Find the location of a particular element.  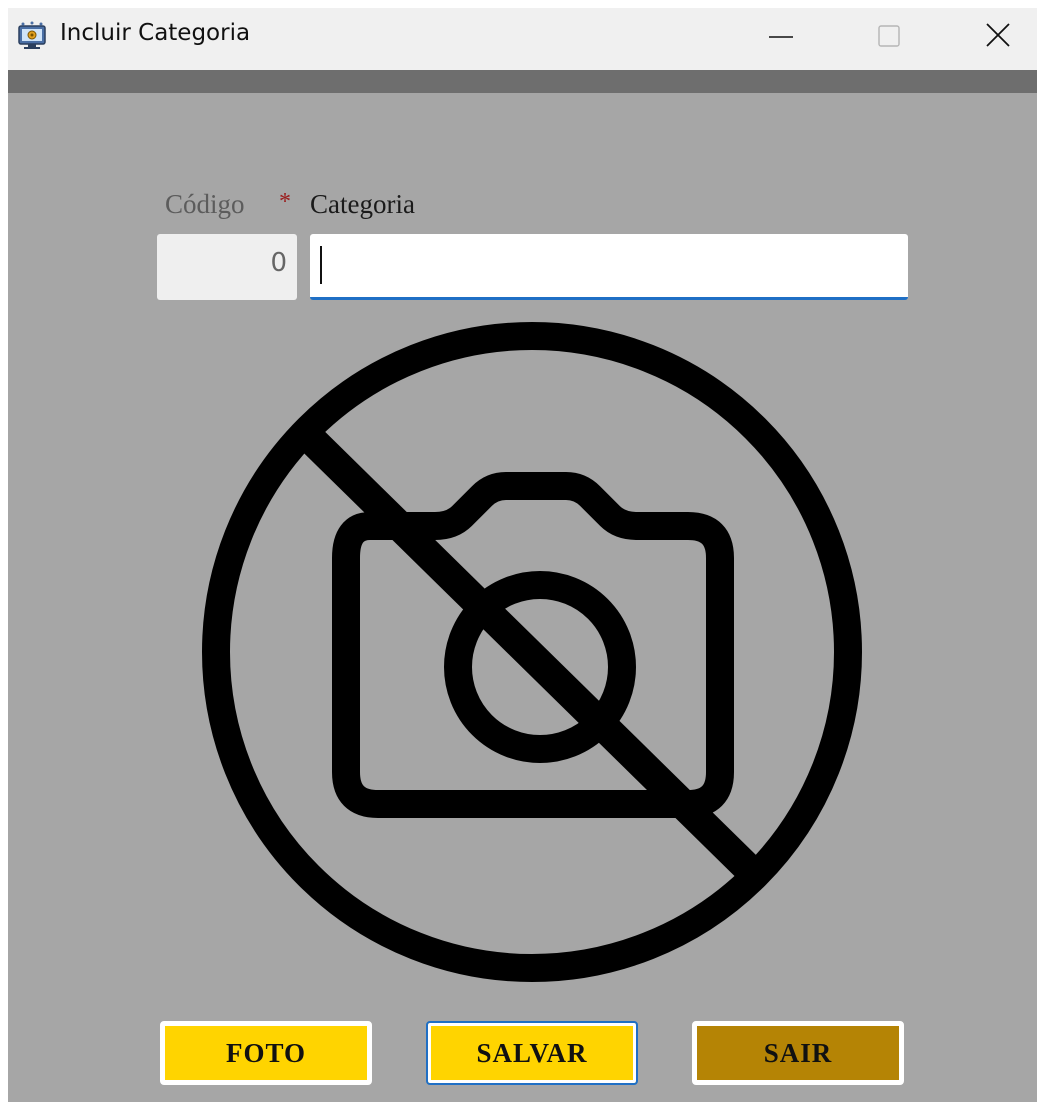

maximize-icon is located at coordinates (889, 36).